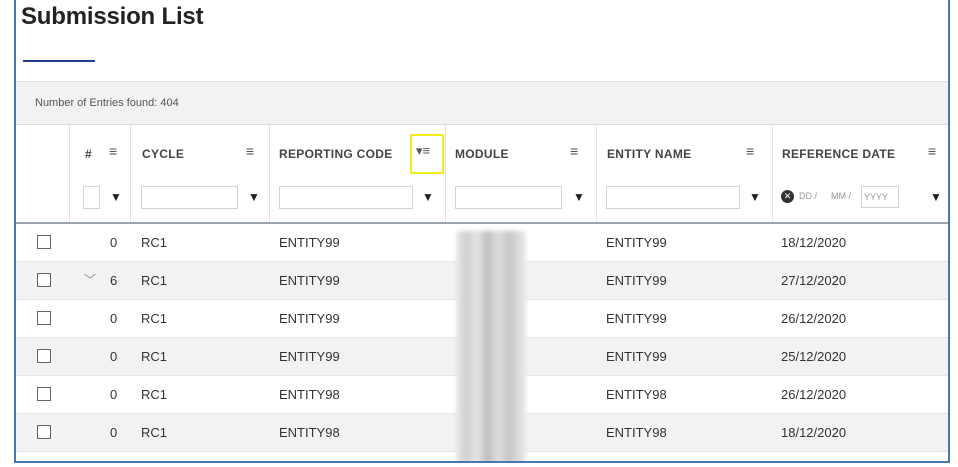 This screenshot has height=467, width=958. I want to click on col-header-module: MODULE, so click(482, 154).